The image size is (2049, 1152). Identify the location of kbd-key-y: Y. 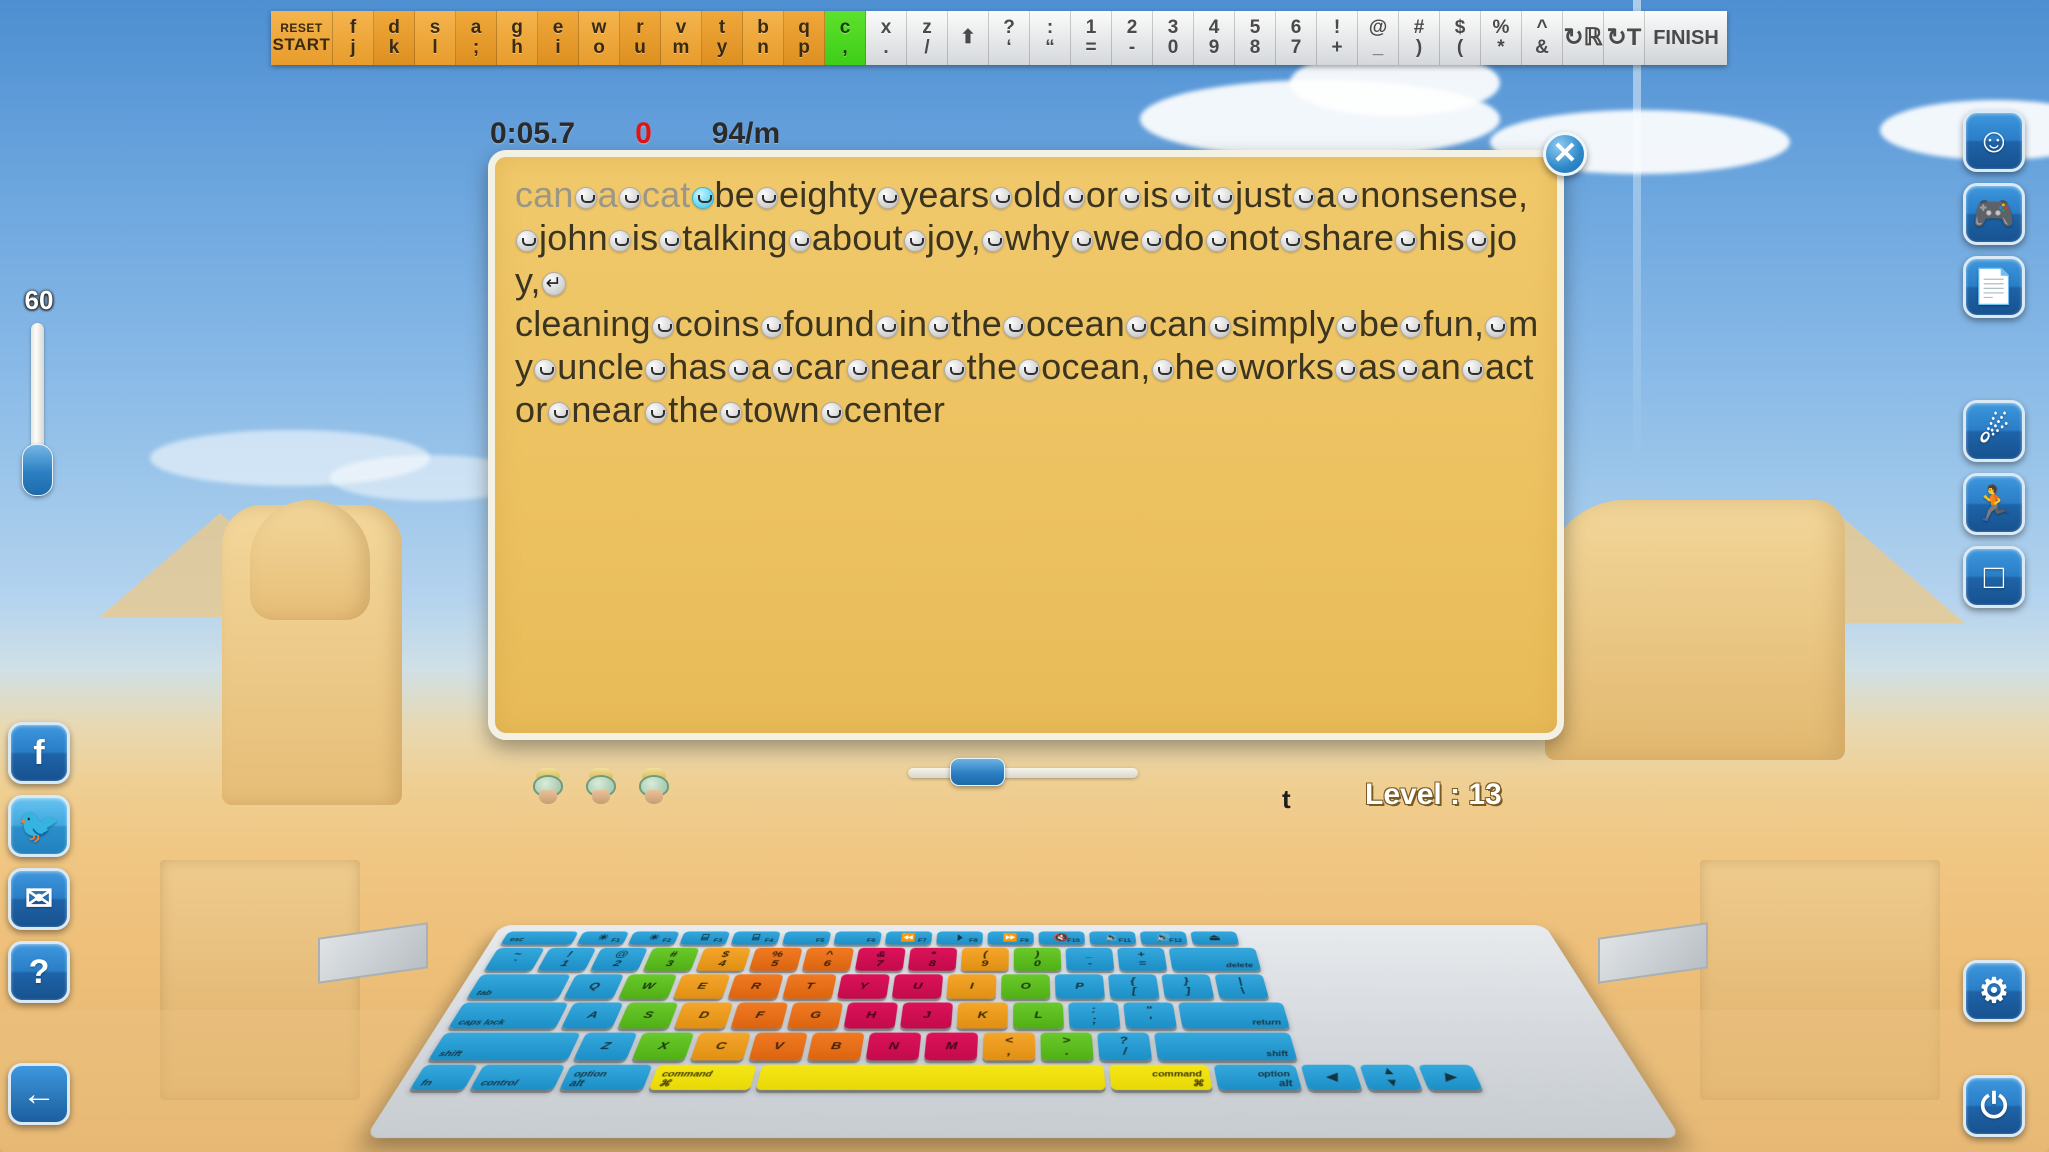
(863, 986).